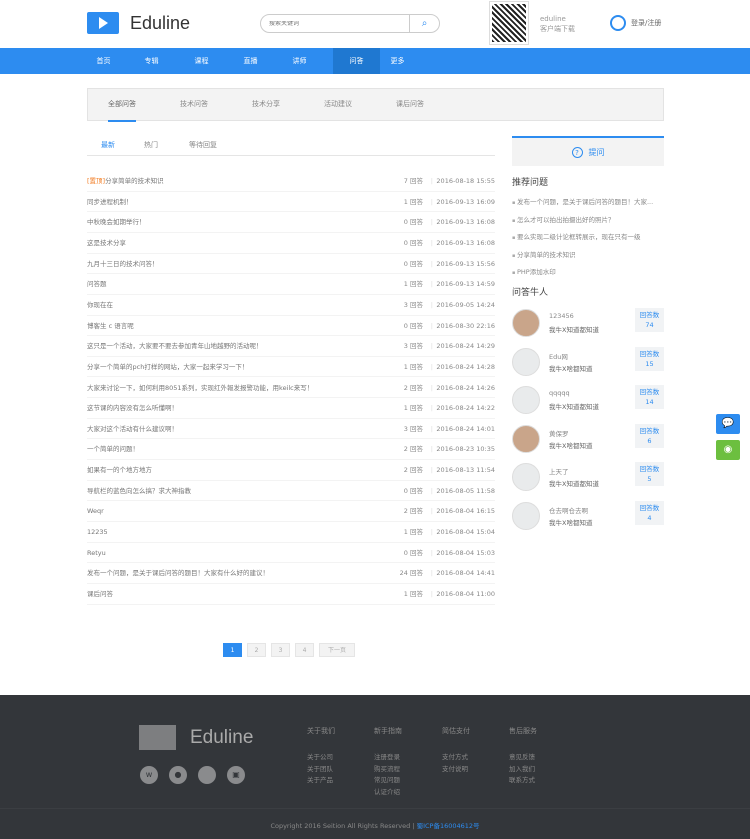 The height and width of the screenshot is (839, 750). What do you see at coordinates (132, 408) in the screenshot?
I see `question-title: 这节课的内容没有怎么听懂啊！` at bounding box center [132, 408].